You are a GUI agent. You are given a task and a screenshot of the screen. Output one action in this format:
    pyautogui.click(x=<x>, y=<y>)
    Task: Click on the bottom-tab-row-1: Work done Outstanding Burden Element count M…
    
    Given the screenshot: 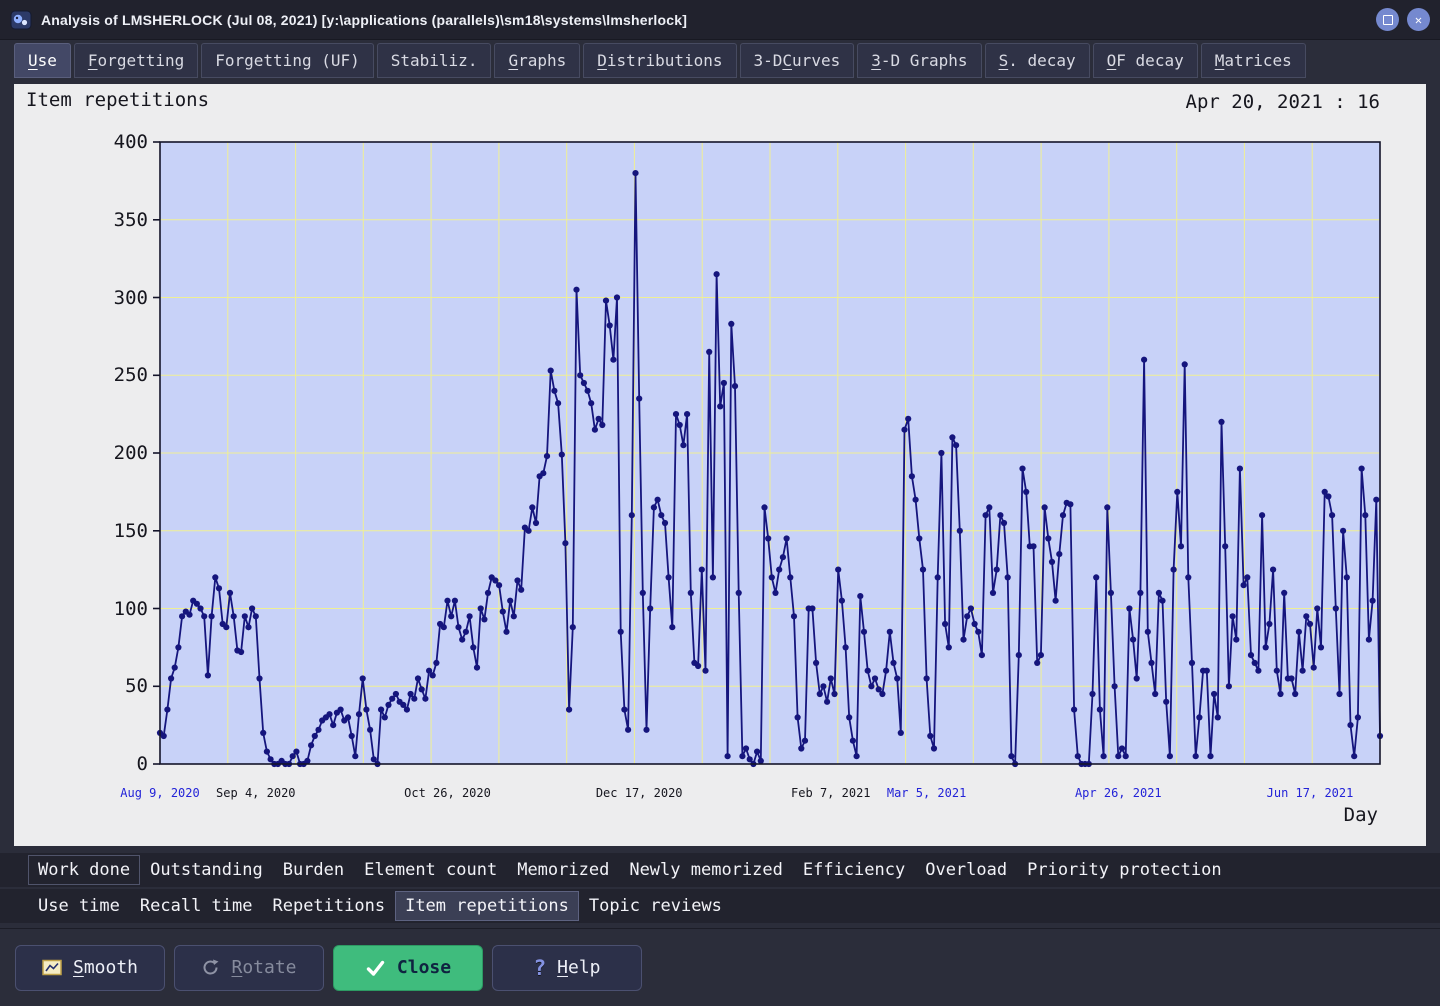 What is the action you would take?
    pyautogui.click(x=720, y=870)
    